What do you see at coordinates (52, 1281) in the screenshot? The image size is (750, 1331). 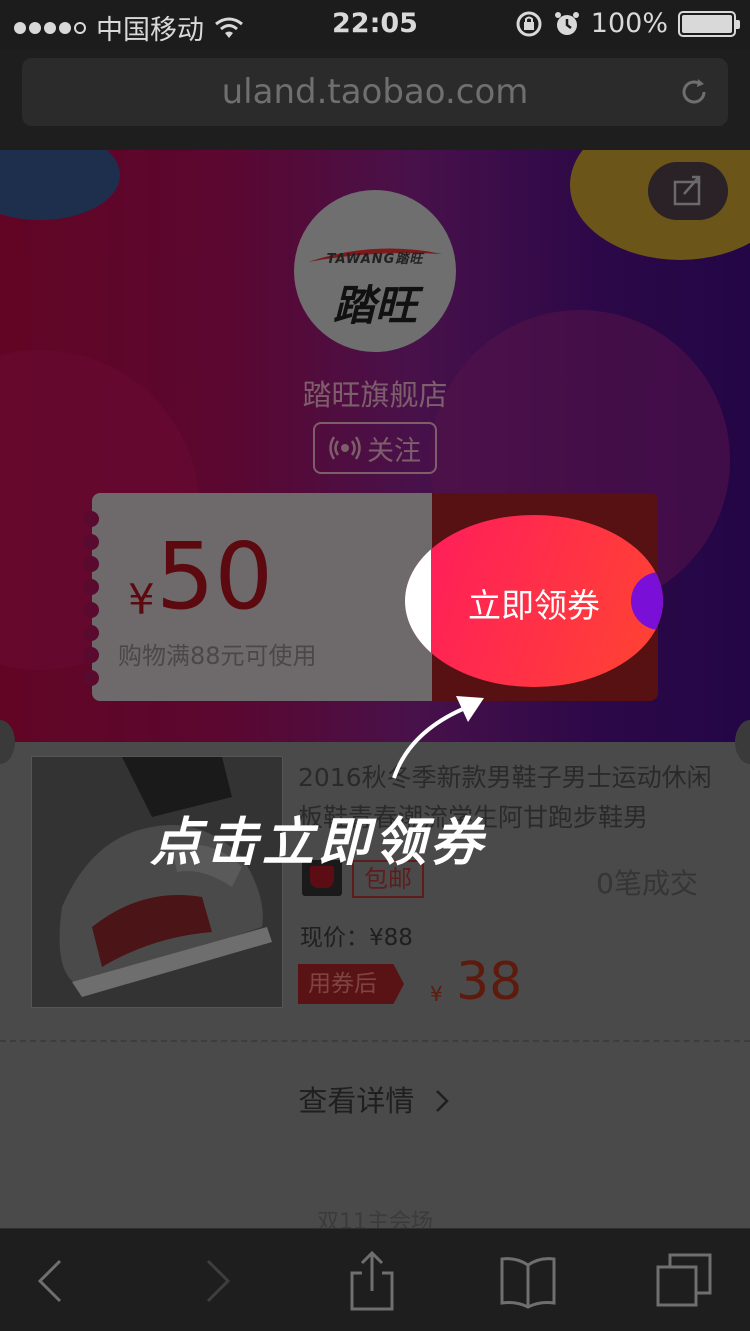 I see `back-icon` at bounding box center [52, 1281].